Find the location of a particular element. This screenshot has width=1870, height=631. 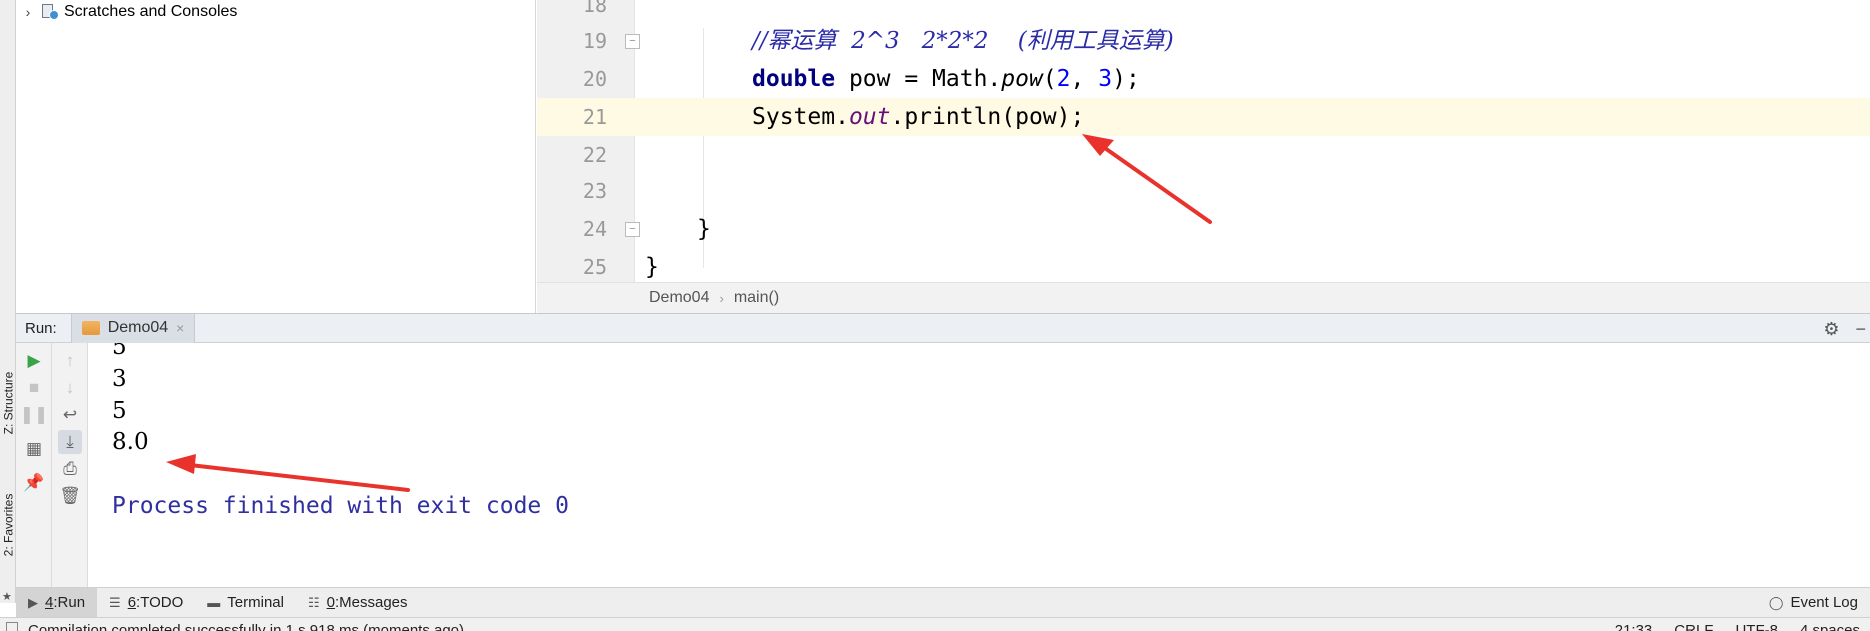

tool-button-terminal: ▬ Terminal is located at coordinates (245, 603).